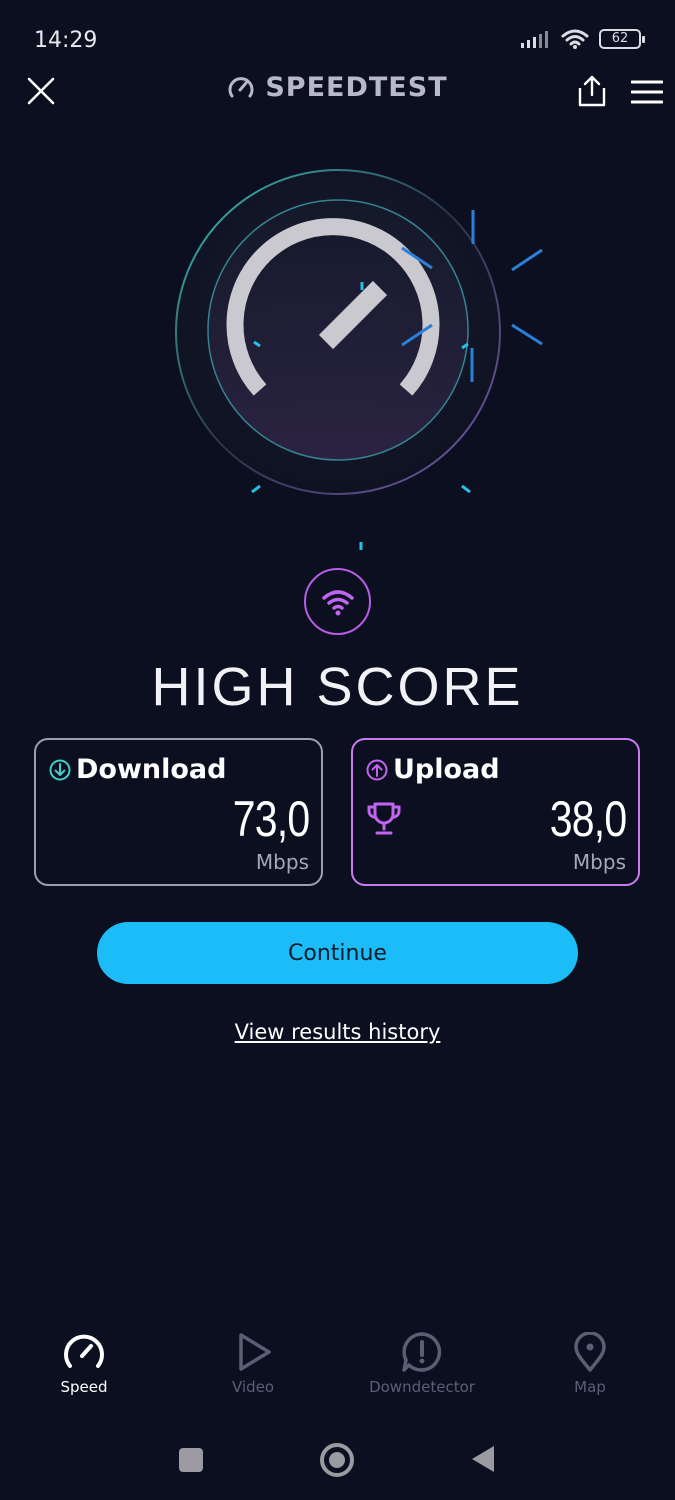 The height and width of the screenshot is (1500, 675). Describe the element at coordinates (66, 40) in the screenshot. I see `status-time: 14:29` at that location.